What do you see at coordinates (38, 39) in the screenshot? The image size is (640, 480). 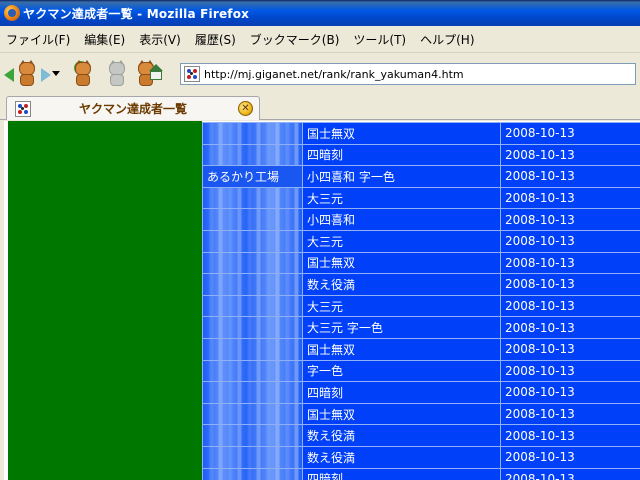 I see `menu-file: ファイル(F)` at bounding box center [38, 39].